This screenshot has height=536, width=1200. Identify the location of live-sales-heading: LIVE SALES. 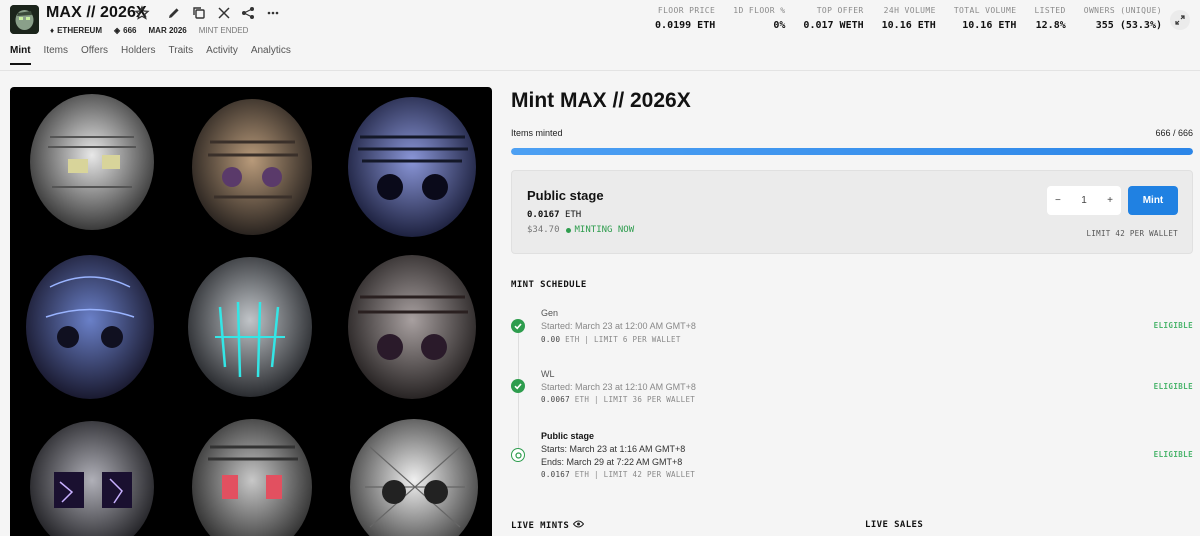
(894, 525).